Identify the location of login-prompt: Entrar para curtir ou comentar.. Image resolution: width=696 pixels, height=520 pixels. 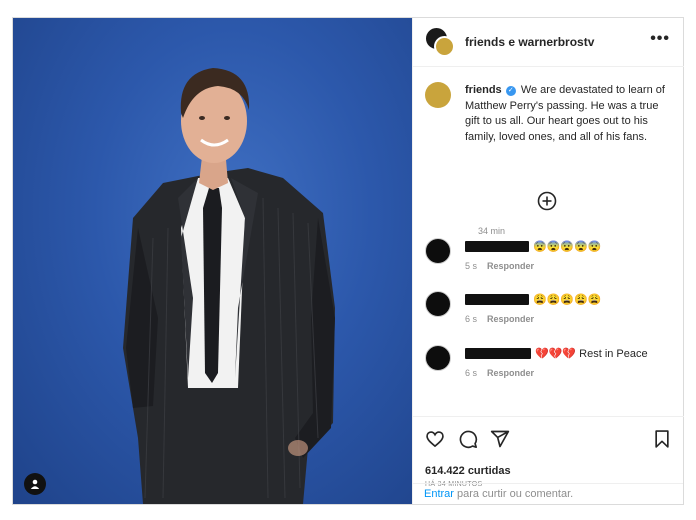
(547, 493).